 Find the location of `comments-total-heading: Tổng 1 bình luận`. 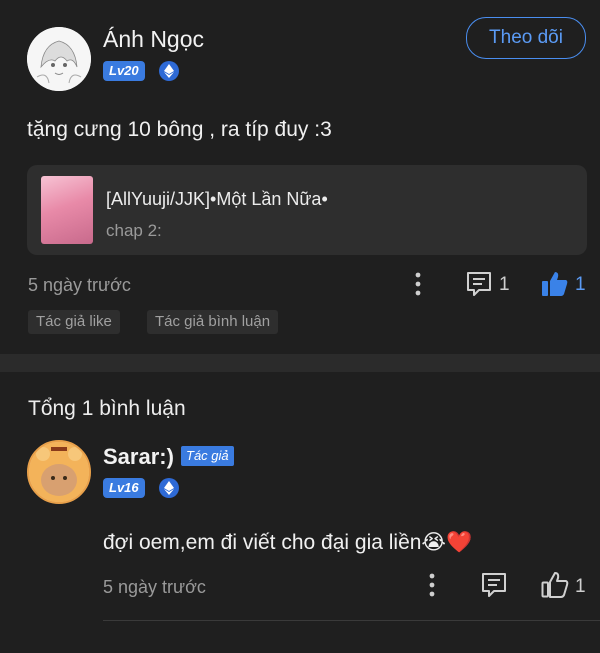

comments-total-heading: Tổng 1 bình luận is located at coordinates (107, 408).